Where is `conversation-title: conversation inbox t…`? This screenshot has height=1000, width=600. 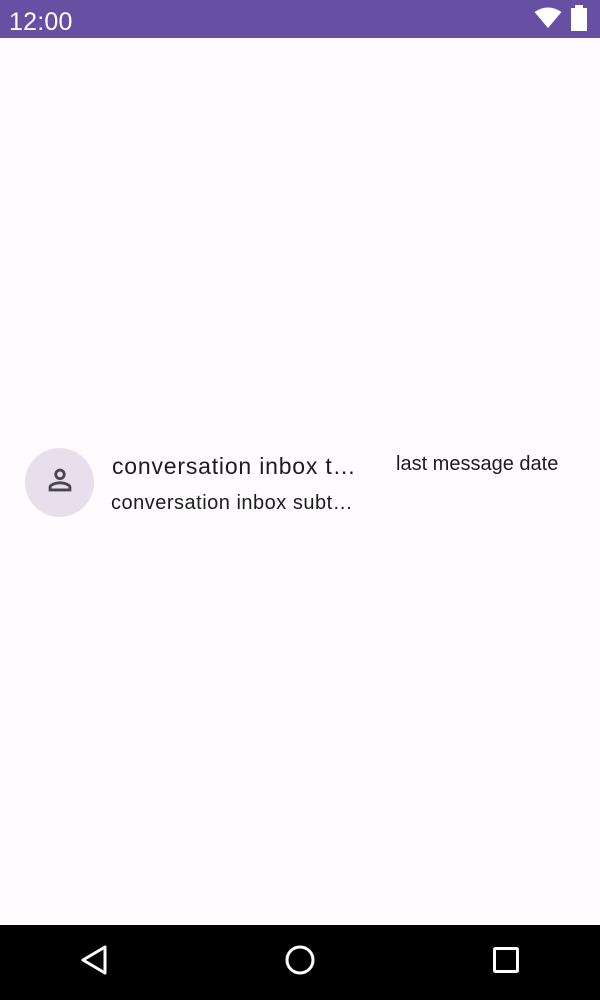 conversation-title: conversation inbox t… is located at coordinates (234, 466).